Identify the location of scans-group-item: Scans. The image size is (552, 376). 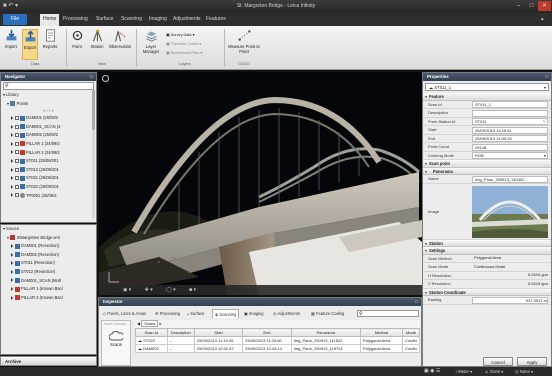
(116, 338).